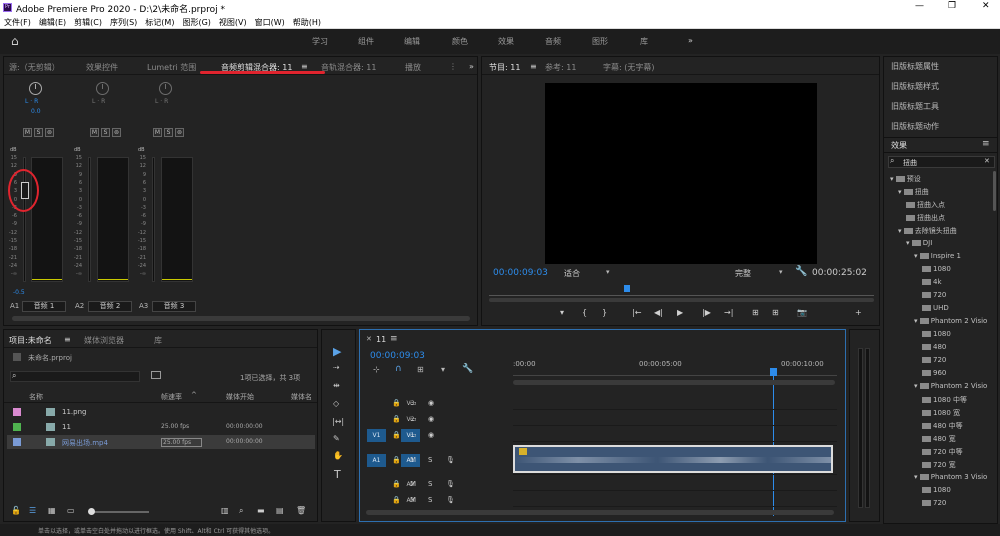  Describe the element at coordinates (690, 40) in the screenshot. I see `more-workspaces-icon: »` at that location.